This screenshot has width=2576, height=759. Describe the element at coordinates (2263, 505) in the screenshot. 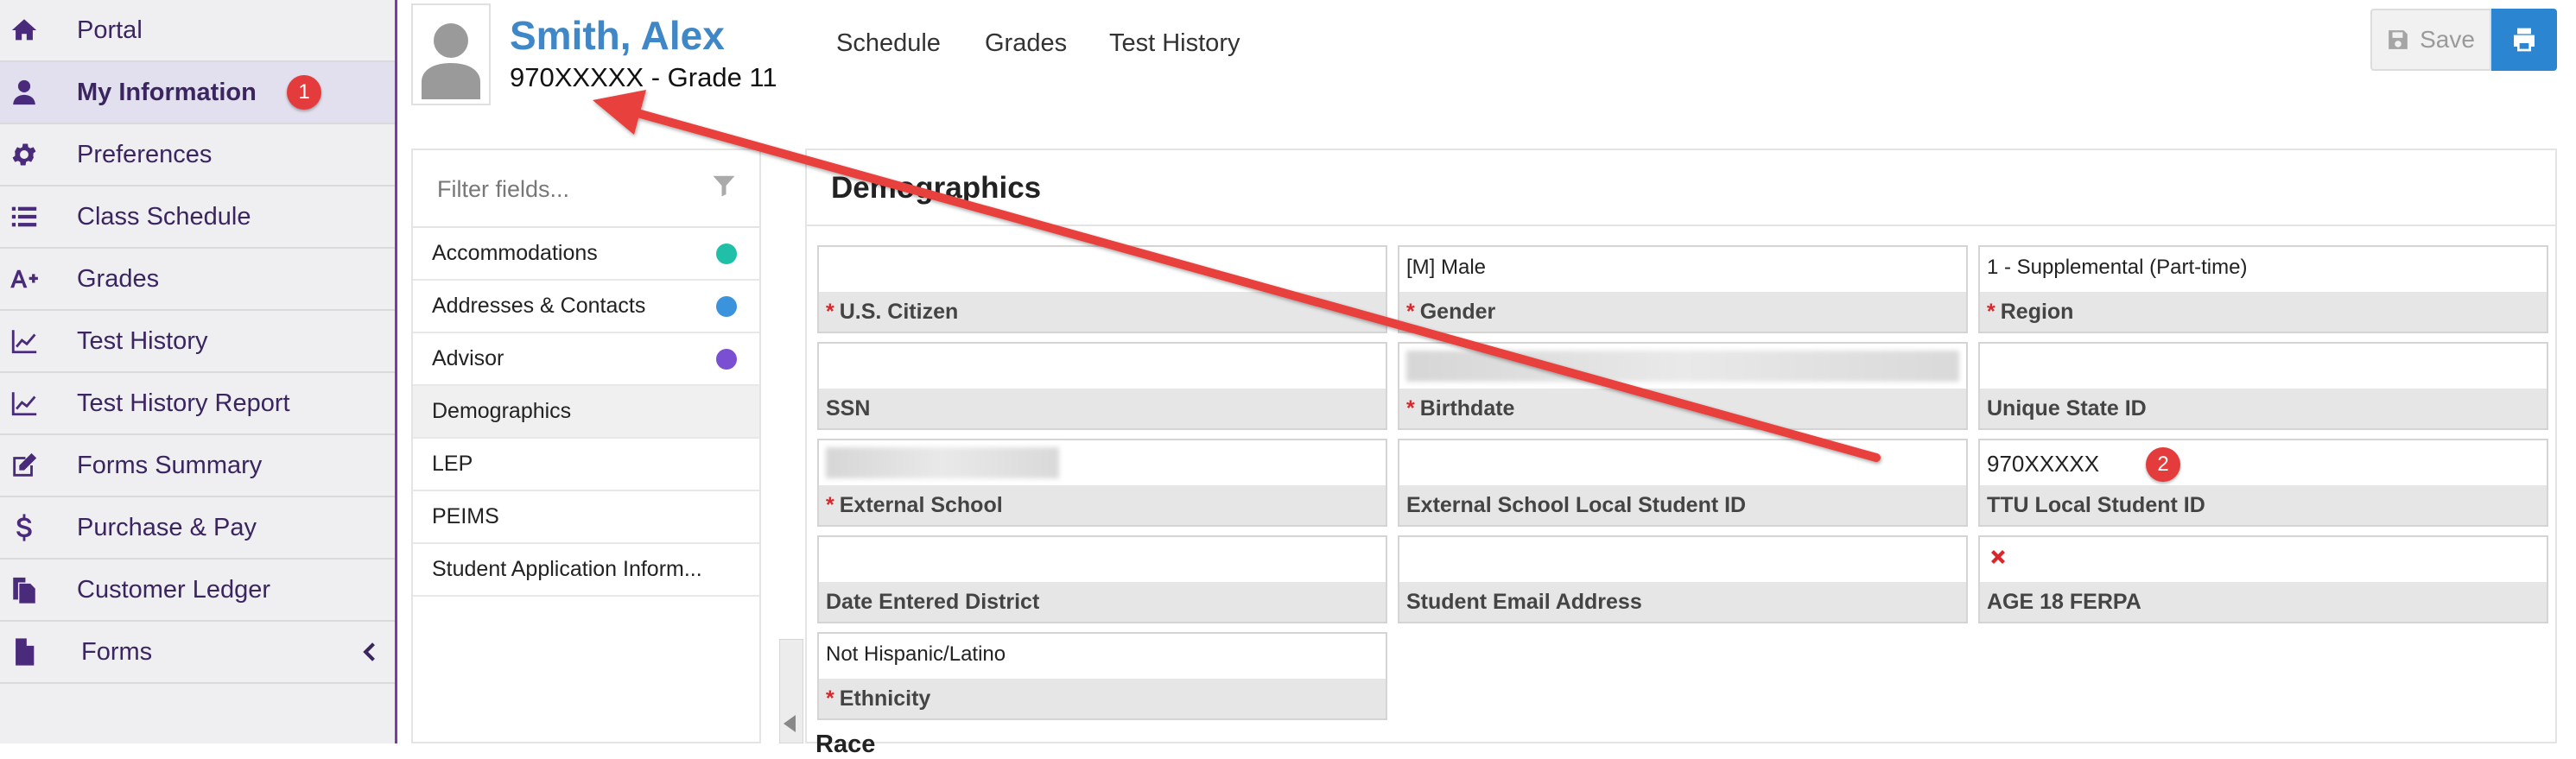

I see `field-label: TTU Local Student ID` at that location.